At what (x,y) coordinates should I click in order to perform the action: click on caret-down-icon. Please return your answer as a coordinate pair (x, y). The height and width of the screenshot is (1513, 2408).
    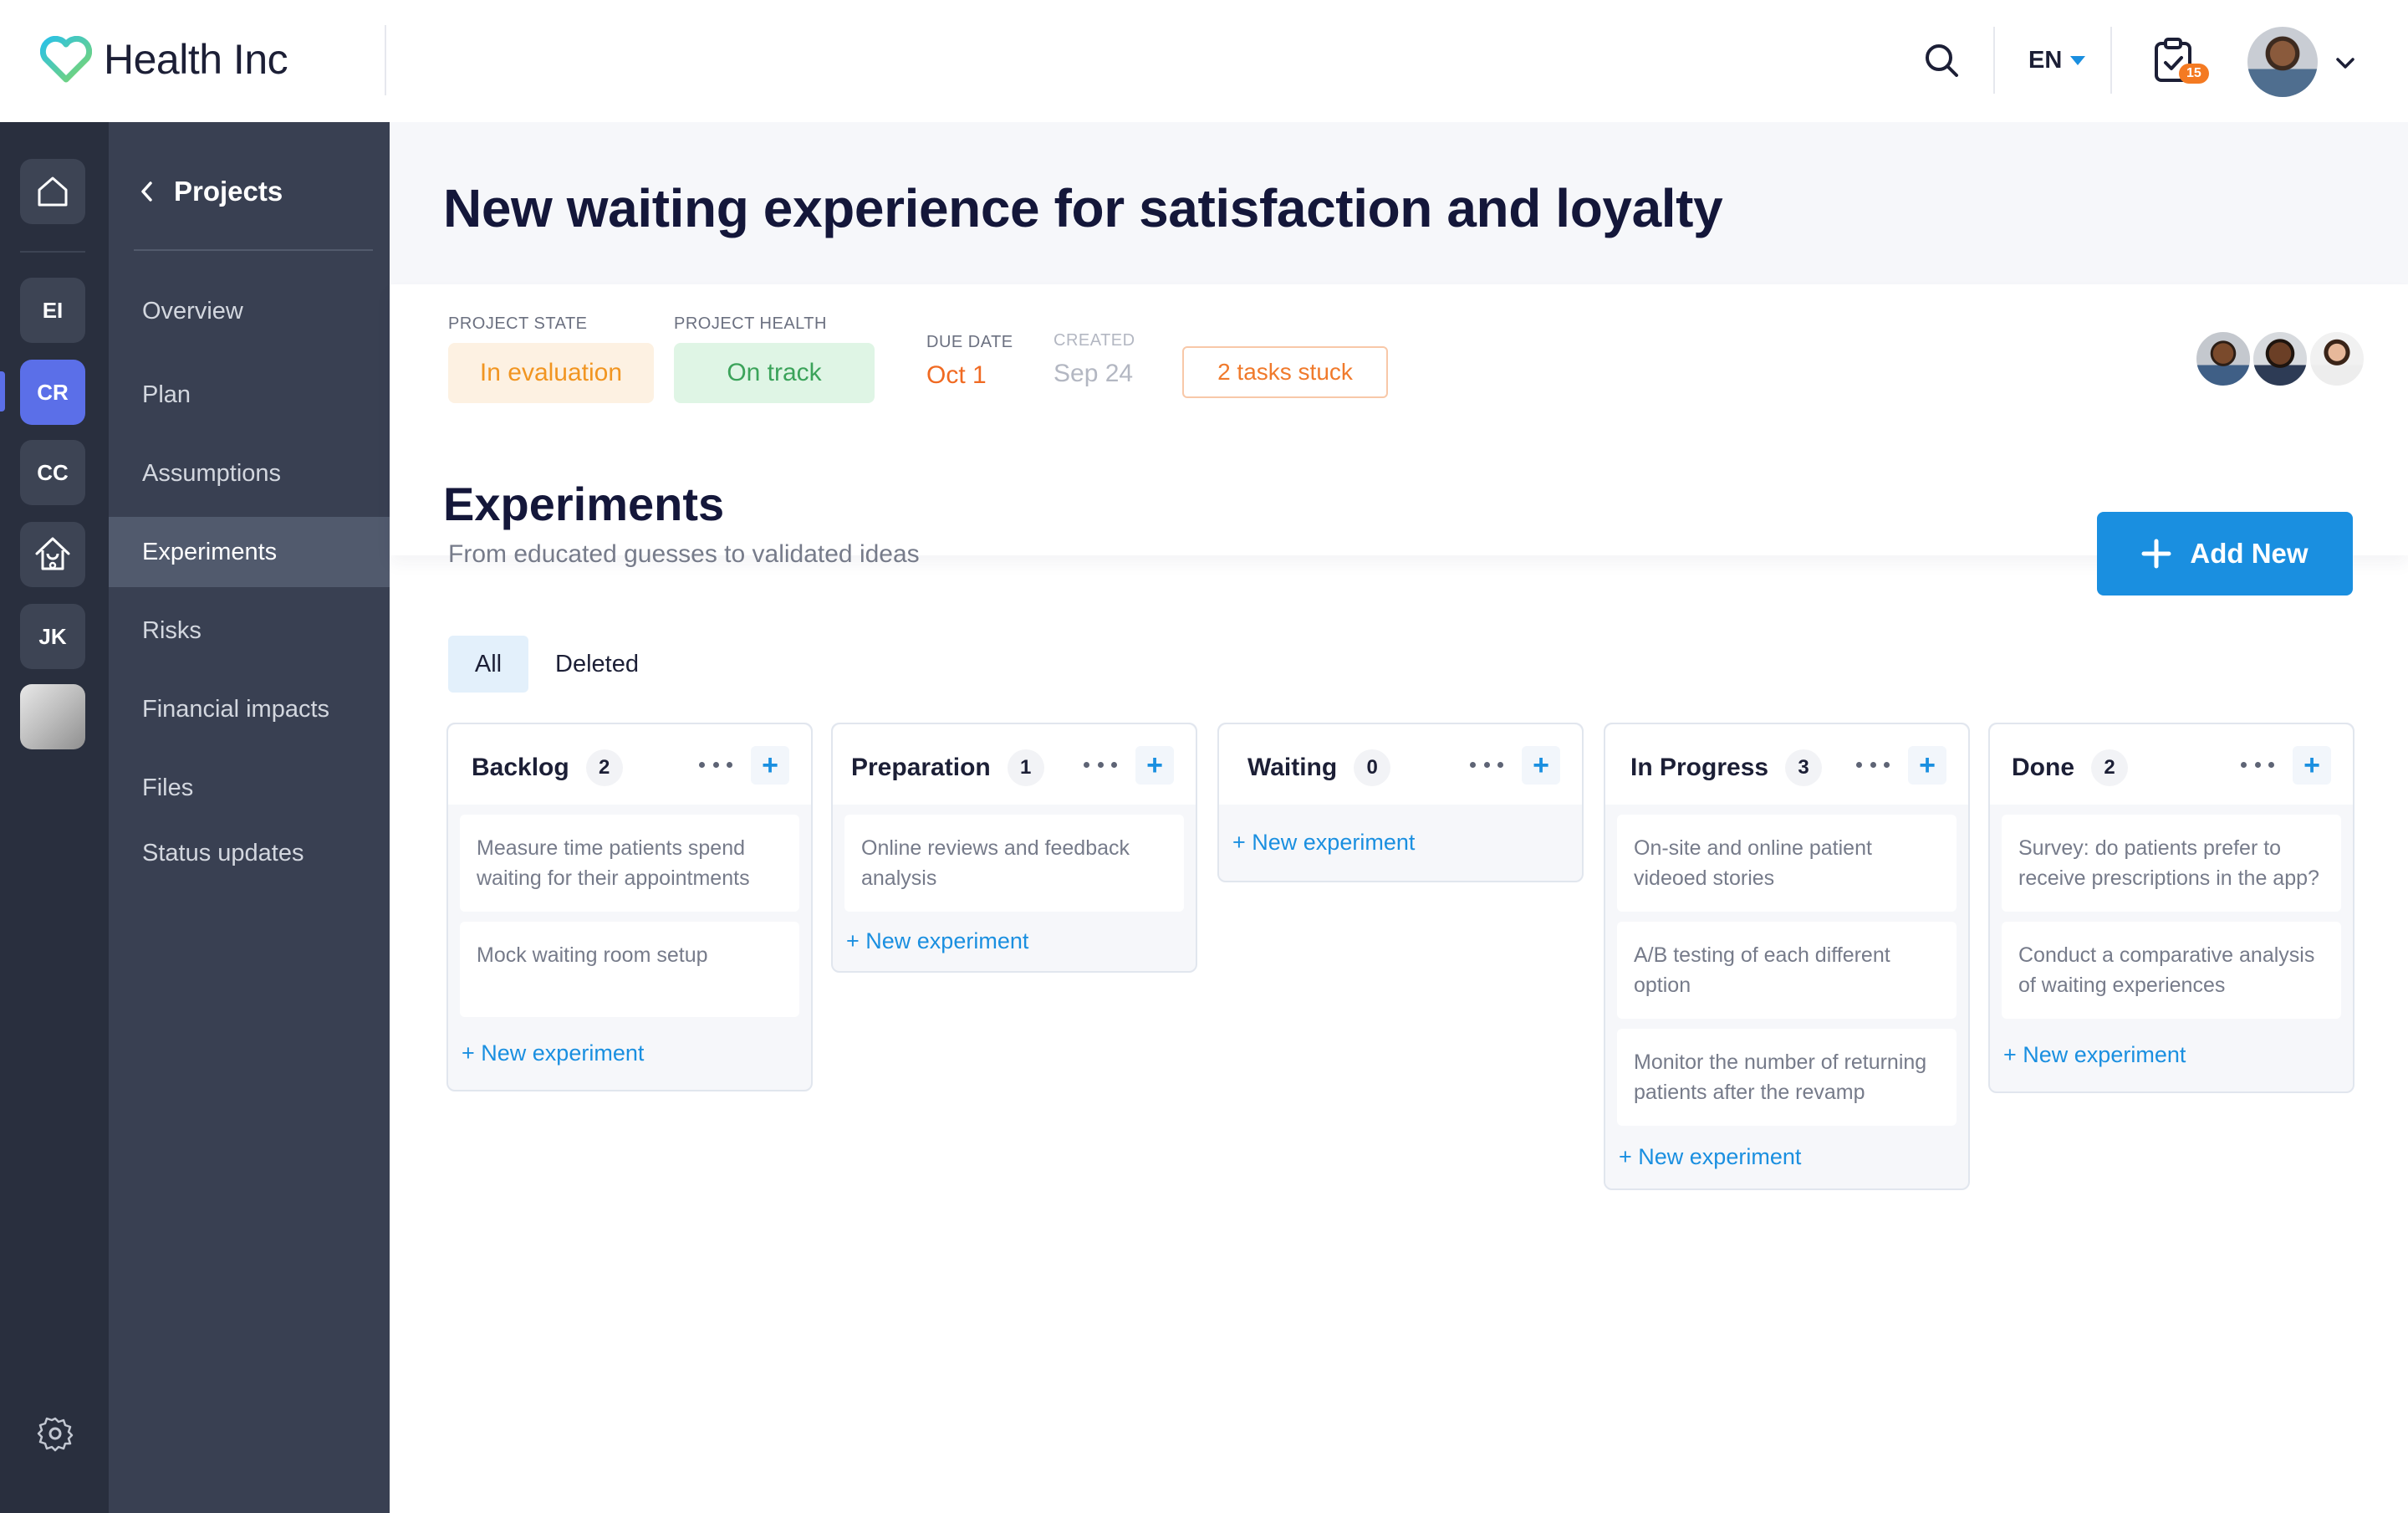
    Looking at the image, I should click on (2078, 60).